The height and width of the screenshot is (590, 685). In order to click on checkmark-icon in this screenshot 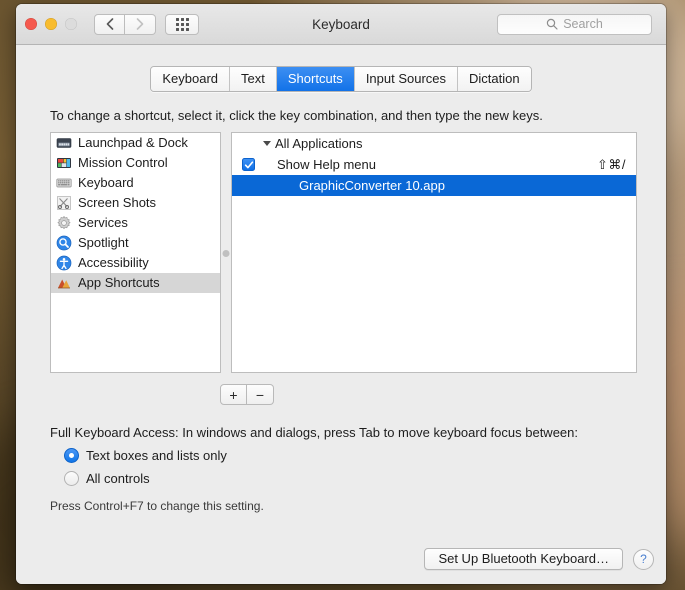, I will do `click(248, 164)`.